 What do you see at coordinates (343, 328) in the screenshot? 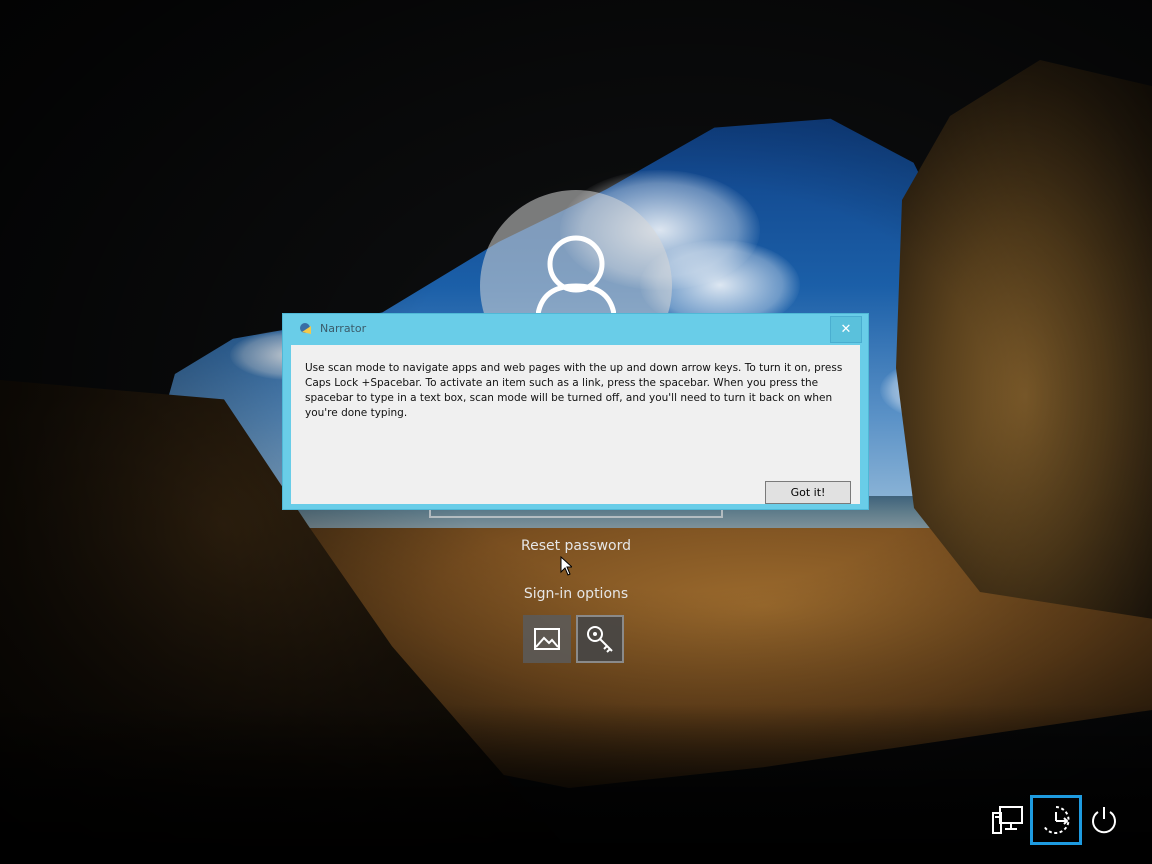
I see `dialog-title: Narrator` at bounding box center [343, 328].